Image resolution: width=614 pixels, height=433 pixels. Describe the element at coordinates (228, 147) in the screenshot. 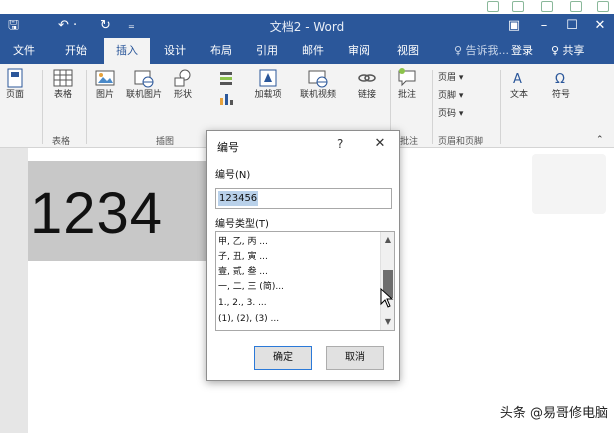

I see `dialog-title: 编号` at that location.